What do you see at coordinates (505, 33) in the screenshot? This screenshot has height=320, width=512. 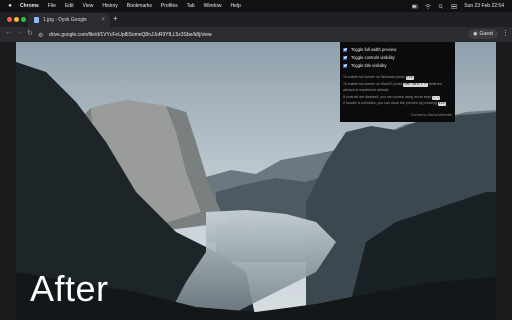 I see `chrome-menu-icon: ⋮` at bounding box center [505, 33].